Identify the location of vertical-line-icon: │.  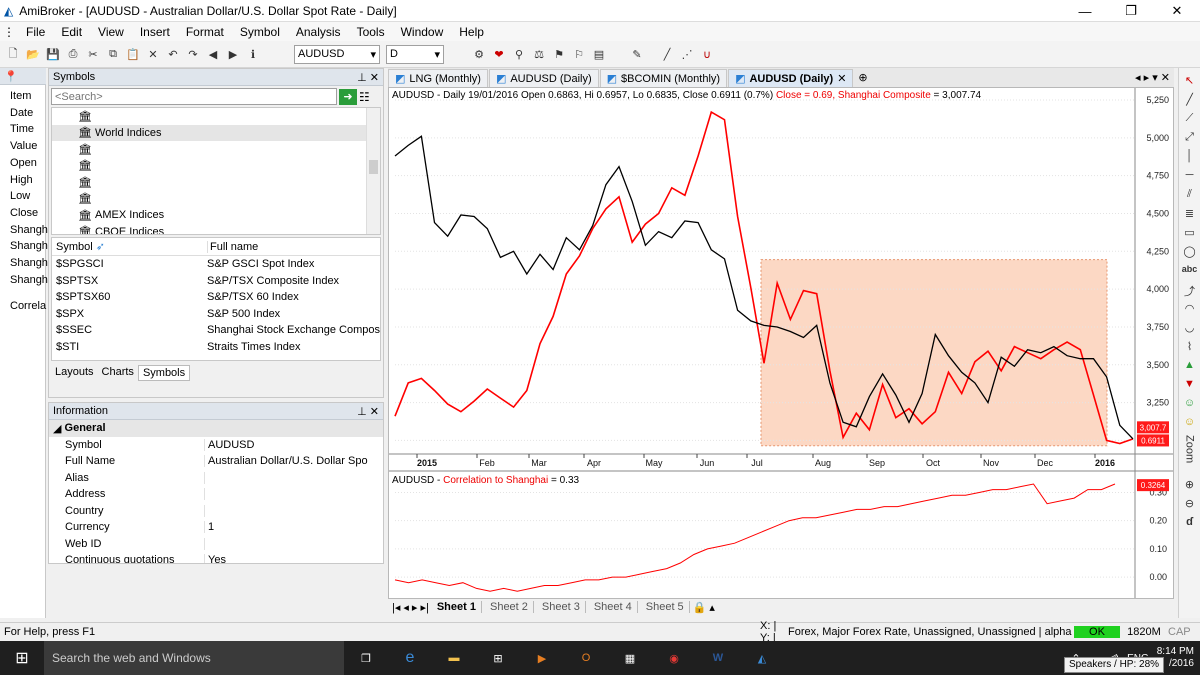
(1189, 158).